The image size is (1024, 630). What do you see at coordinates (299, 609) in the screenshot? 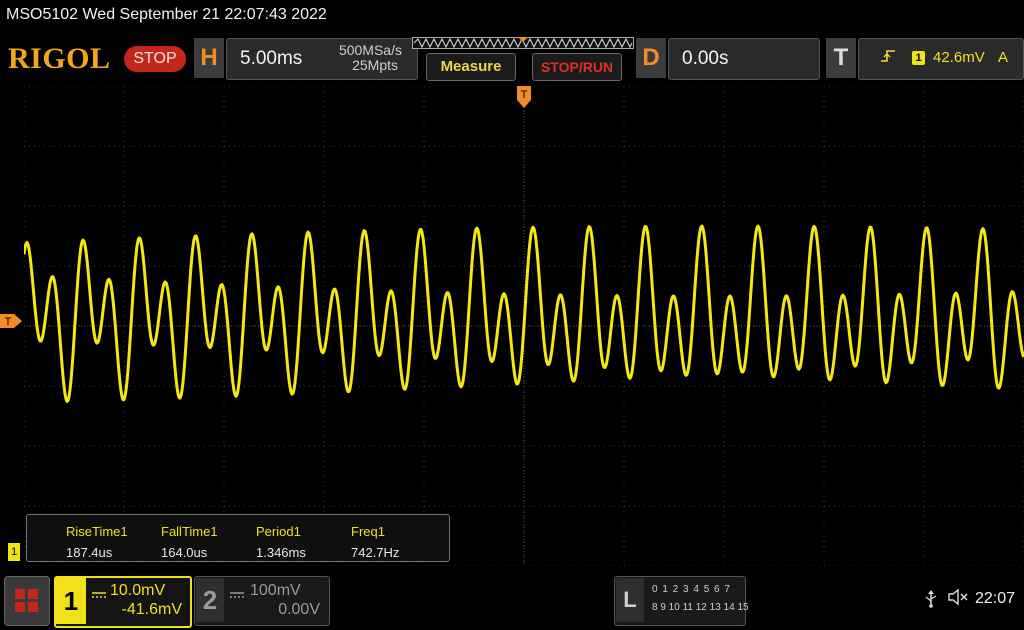
I see `channel-2-offset: 0.00V` at bounding box center [299, 609].